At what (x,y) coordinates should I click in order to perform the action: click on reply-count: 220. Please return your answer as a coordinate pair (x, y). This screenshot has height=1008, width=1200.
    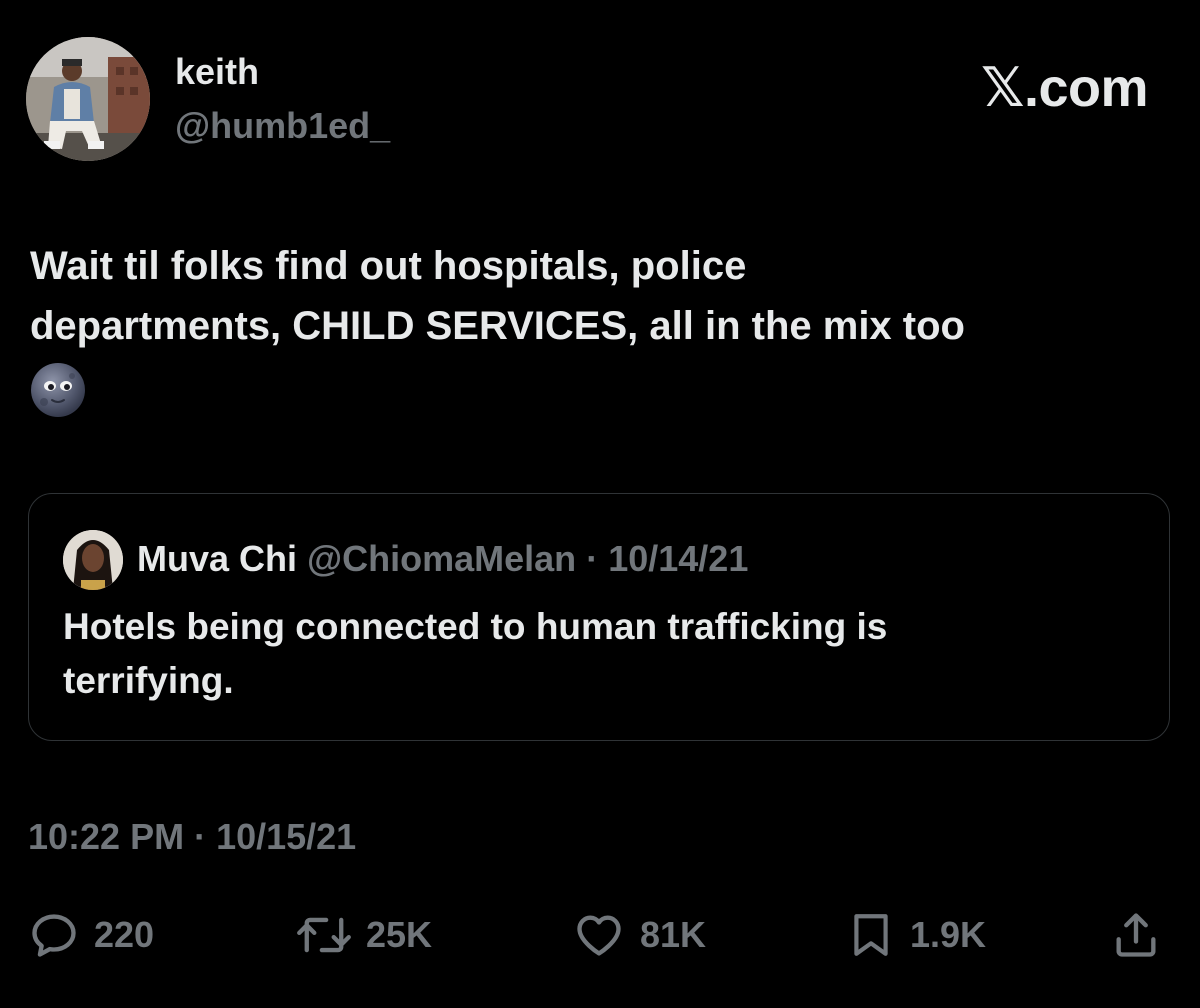
    Looking at the image, I should click on (124, 934).